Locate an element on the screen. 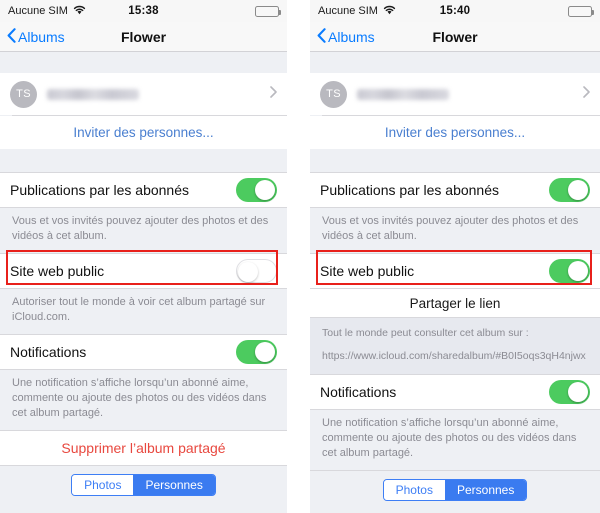  panel-separator is located at coordinates (298, 256).